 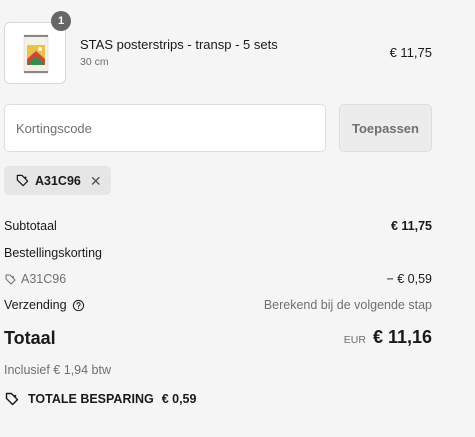 What do you see at coordinates (402, 337) in the screenshot?
I see `total-value: € 11,16` at bounding box center [402, 337].